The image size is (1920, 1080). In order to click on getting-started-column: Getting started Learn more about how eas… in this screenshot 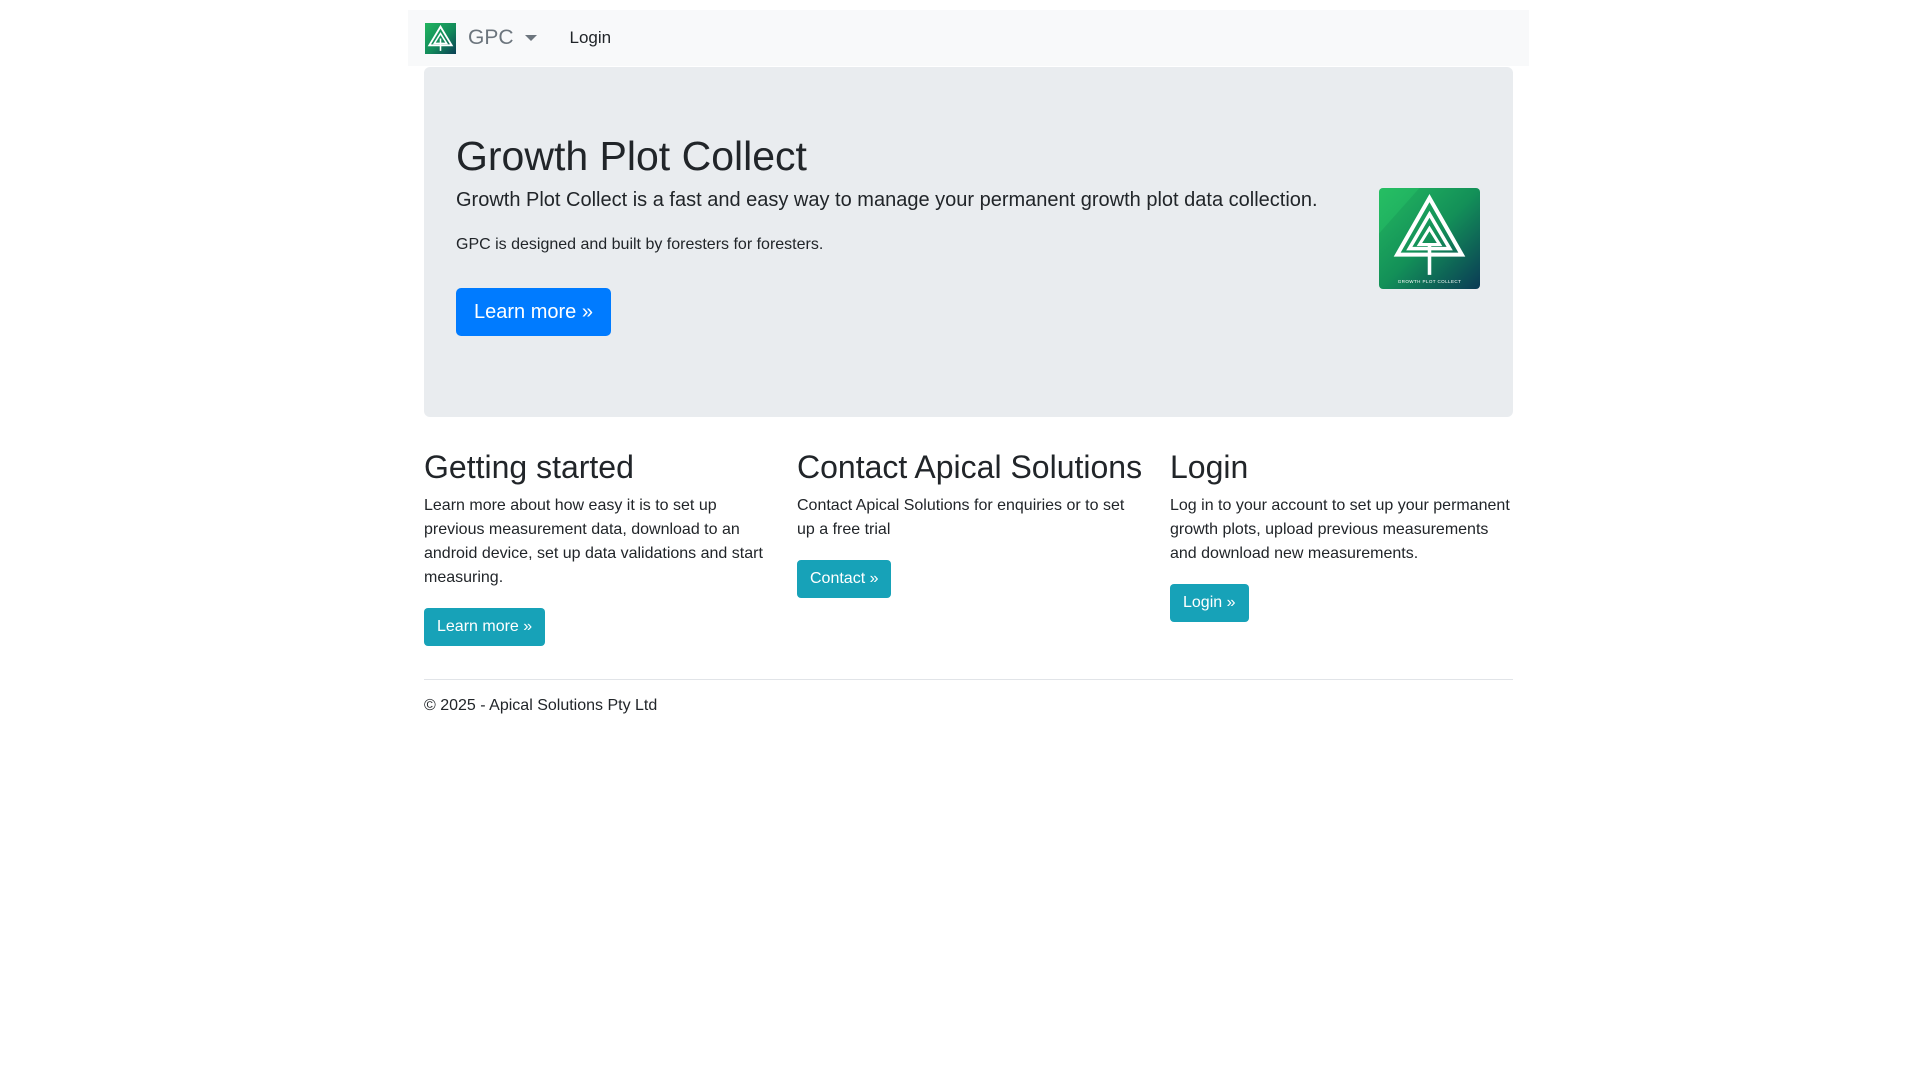, I will do `click(597, 547)`.